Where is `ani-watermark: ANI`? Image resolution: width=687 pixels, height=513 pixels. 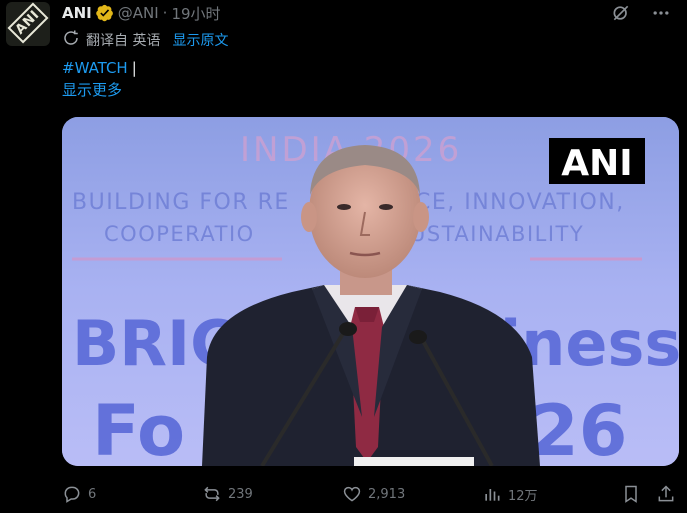
ani-watermark: ANI is located at coordinates (597, 161).